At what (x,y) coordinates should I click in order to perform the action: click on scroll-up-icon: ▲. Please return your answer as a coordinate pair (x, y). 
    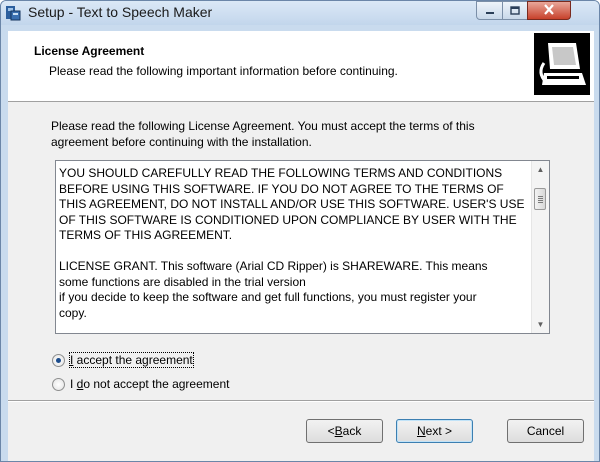
    Looking at the image, I should click on (540, 169).